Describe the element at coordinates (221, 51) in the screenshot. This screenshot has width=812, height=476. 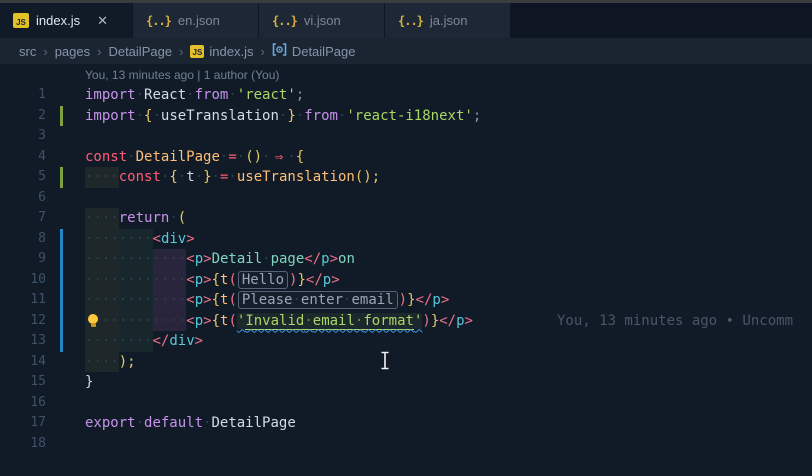
I see `breadcrumb-item-index-js: JS index.js` at that location.